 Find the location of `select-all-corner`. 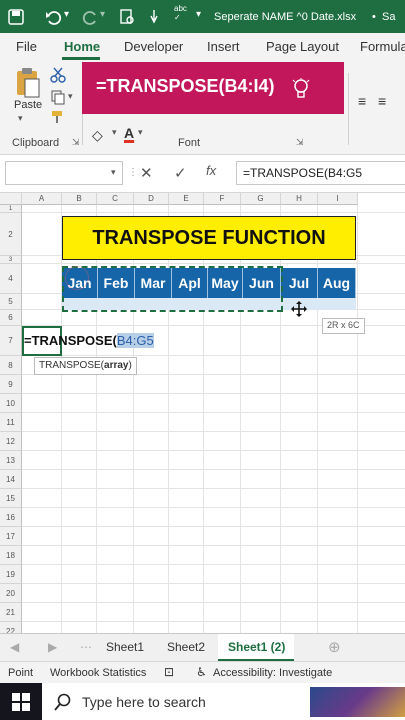

select-all-corner is located at coordinates (11, 199).